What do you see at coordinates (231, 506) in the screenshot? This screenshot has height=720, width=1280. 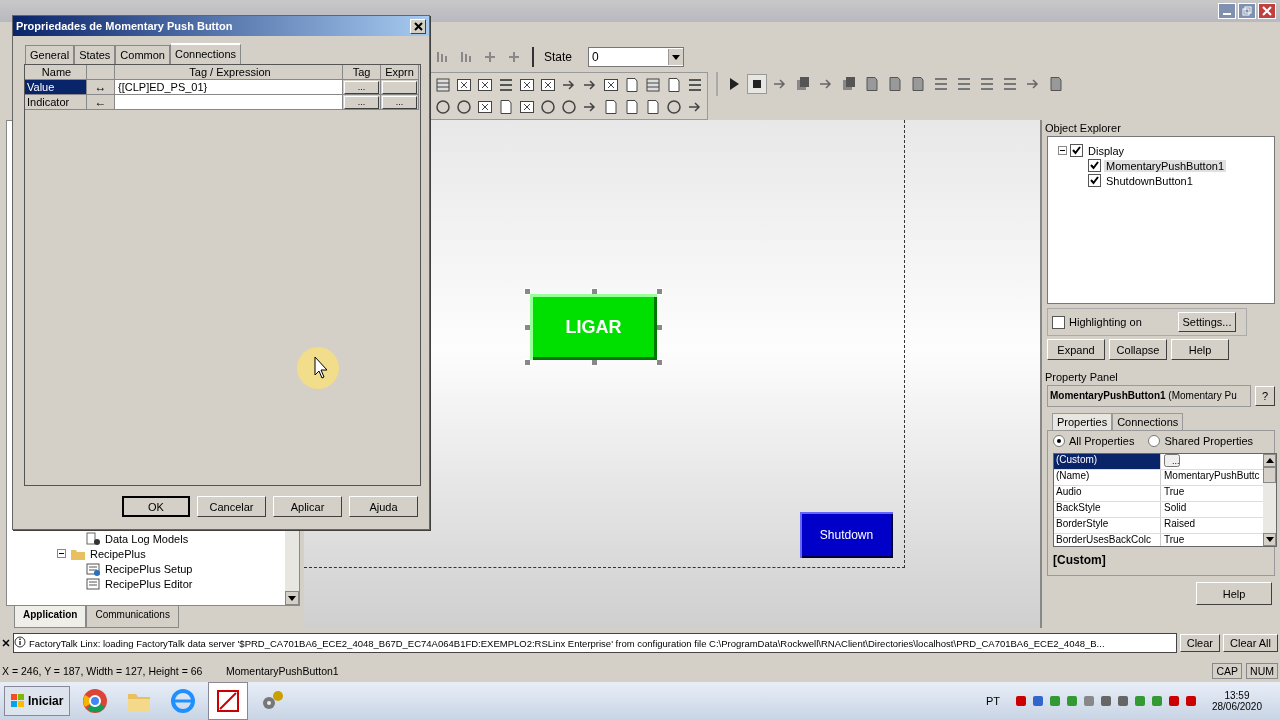 I see `dialog-button: Cancelar` at bounding box center [231, 506].